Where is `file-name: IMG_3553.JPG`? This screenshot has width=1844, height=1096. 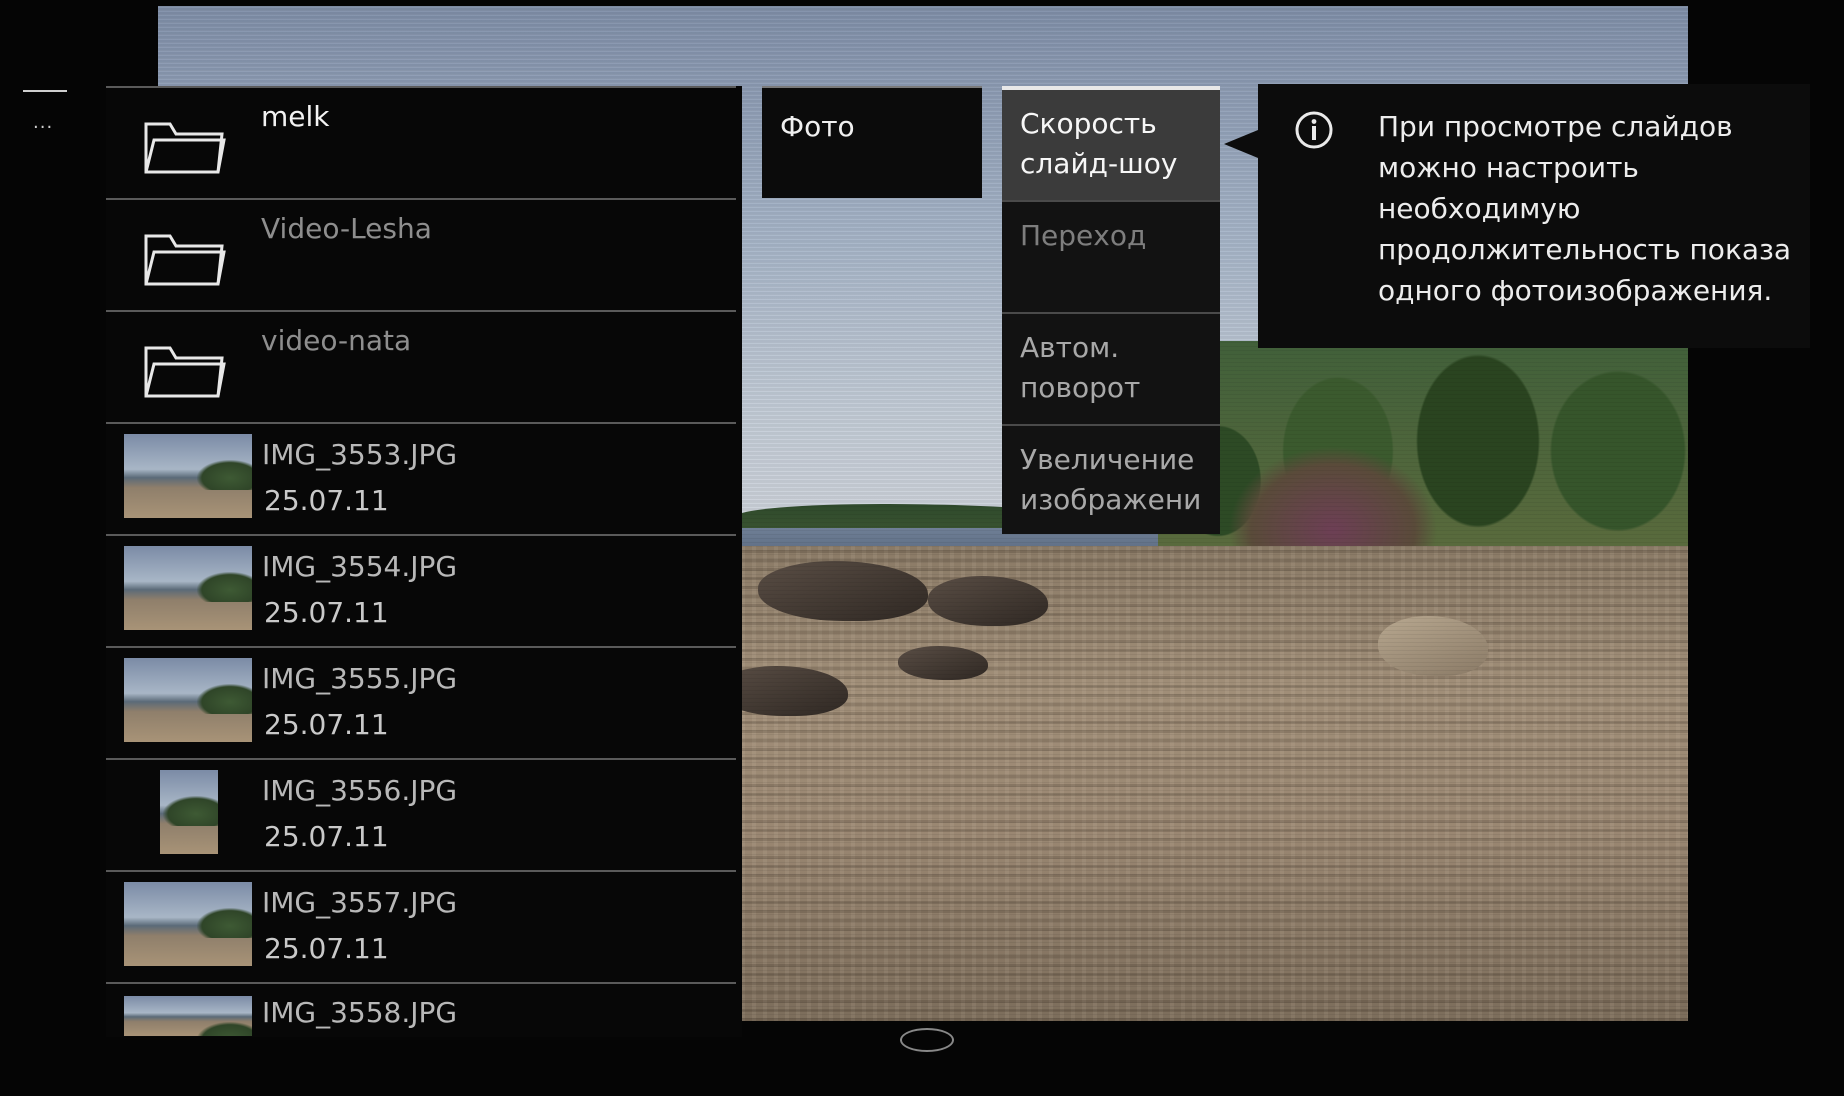 file-name: IMG_3553.JPG is located at coordinates (360, 454).